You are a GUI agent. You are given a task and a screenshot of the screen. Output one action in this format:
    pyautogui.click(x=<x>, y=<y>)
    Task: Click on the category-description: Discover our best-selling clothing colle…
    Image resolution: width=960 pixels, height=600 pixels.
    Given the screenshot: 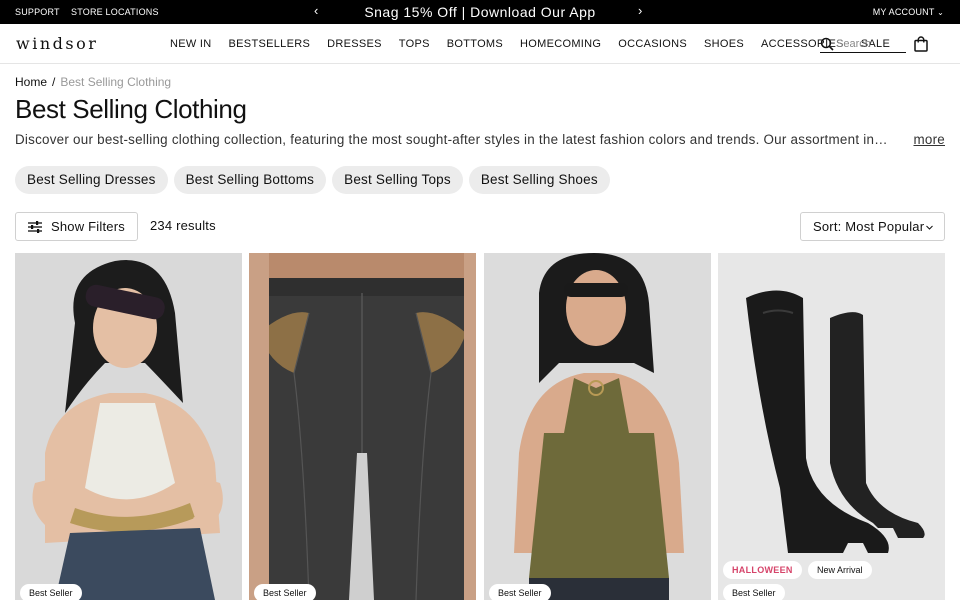 What is the action you would take?
    pyautogui.click(x=480, y=139)
    